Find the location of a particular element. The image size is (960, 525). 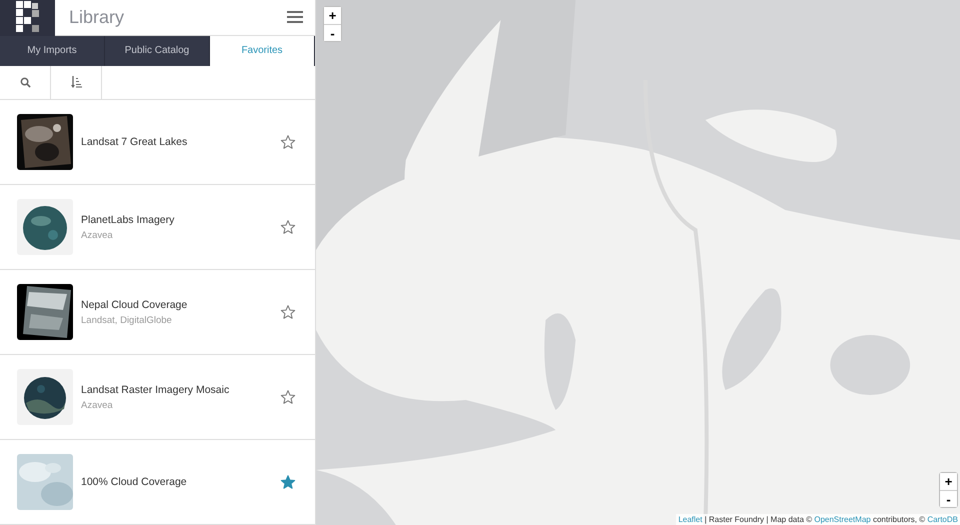

list-item: Landsat Raster Imagery Mosaic Azavea is located at coordinates (157, 397).